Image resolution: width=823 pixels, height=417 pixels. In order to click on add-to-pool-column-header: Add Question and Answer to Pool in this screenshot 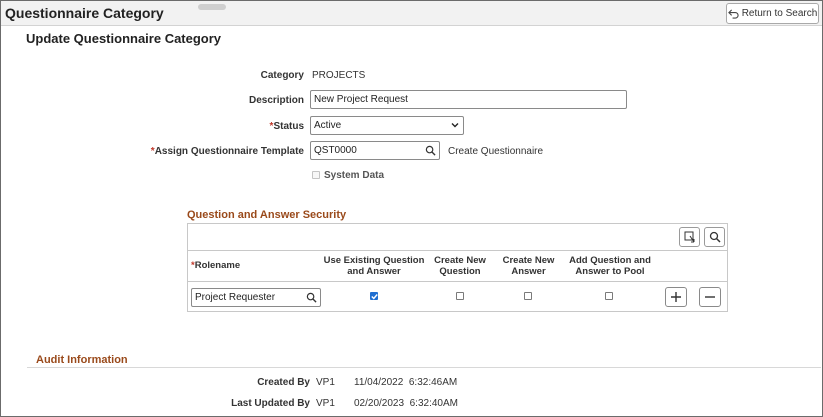, I will do `click(610, 266)`.